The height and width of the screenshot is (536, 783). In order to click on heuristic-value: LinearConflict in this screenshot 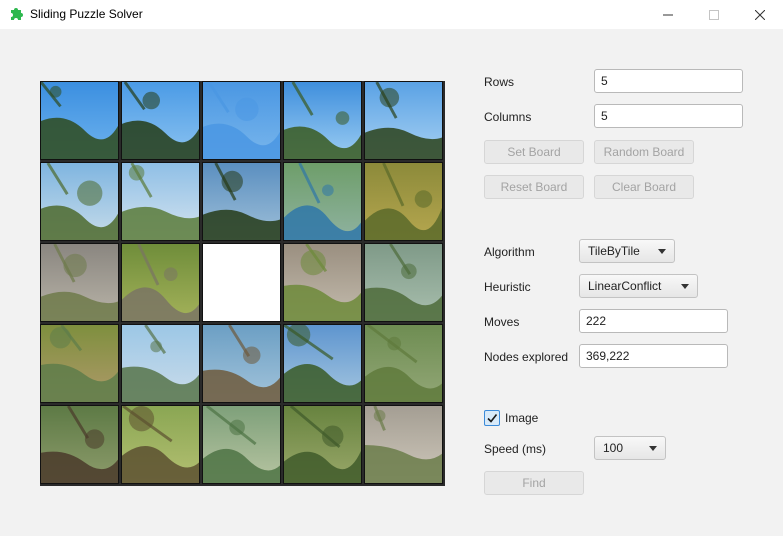, I will do `click(625, 286)`.